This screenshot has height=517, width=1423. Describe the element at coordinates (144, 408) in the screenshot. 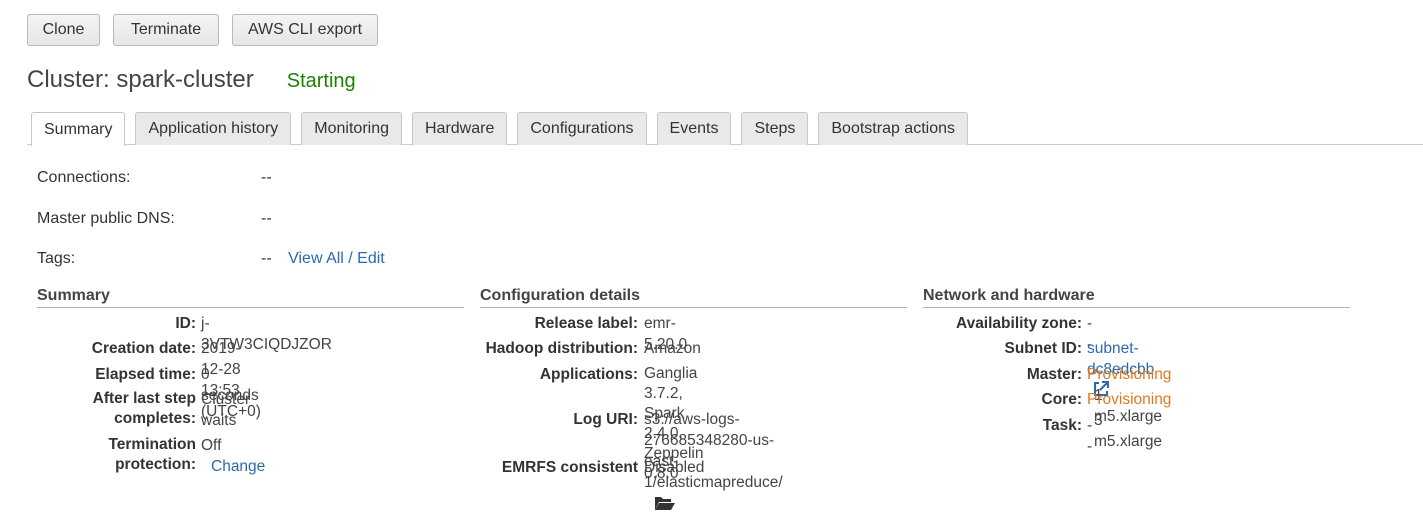

I see `after-last-step-label: After last step completes:` at that location.